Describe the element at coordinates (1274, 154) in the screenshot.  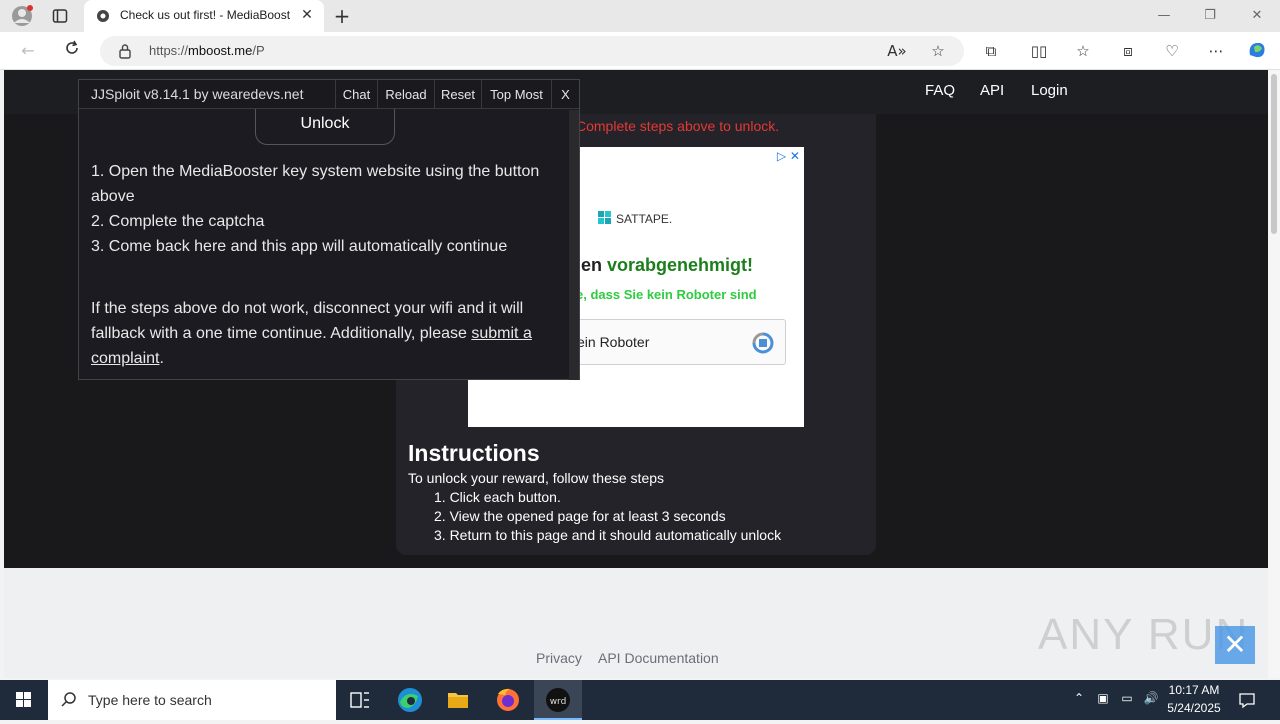
I see `scrollbar-thumb` at that location.